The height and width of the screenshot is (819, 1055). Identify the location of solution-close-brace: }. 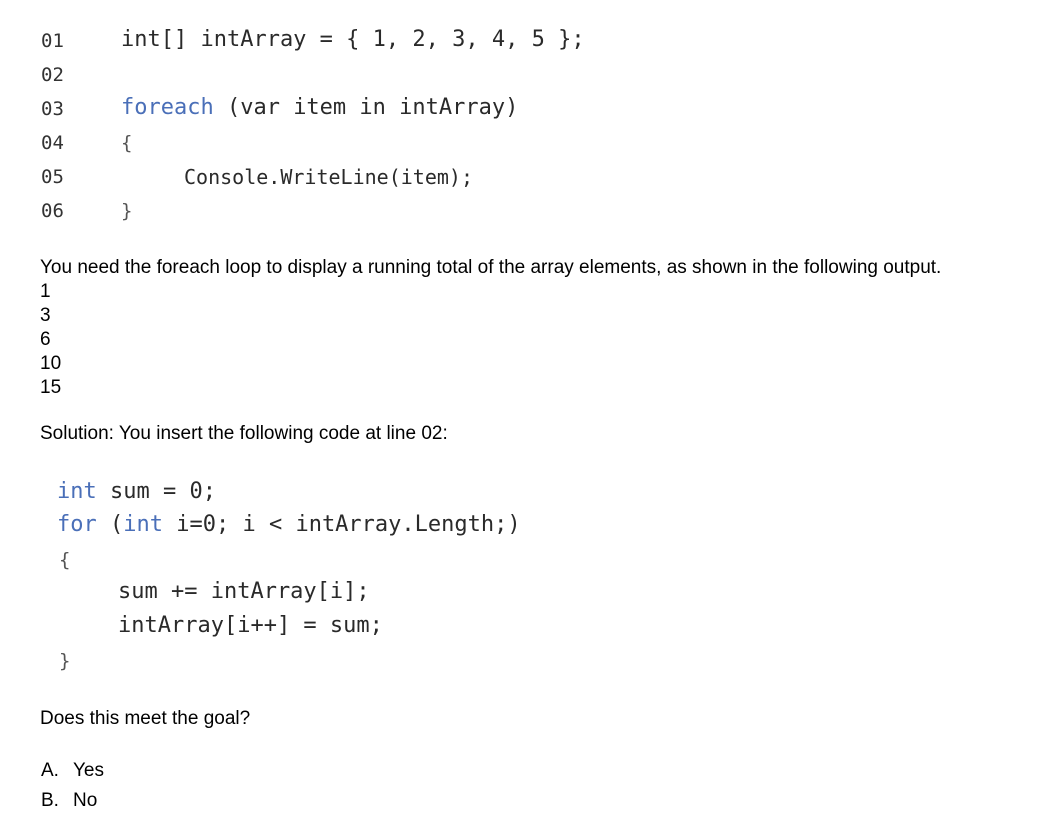
(65, 661).